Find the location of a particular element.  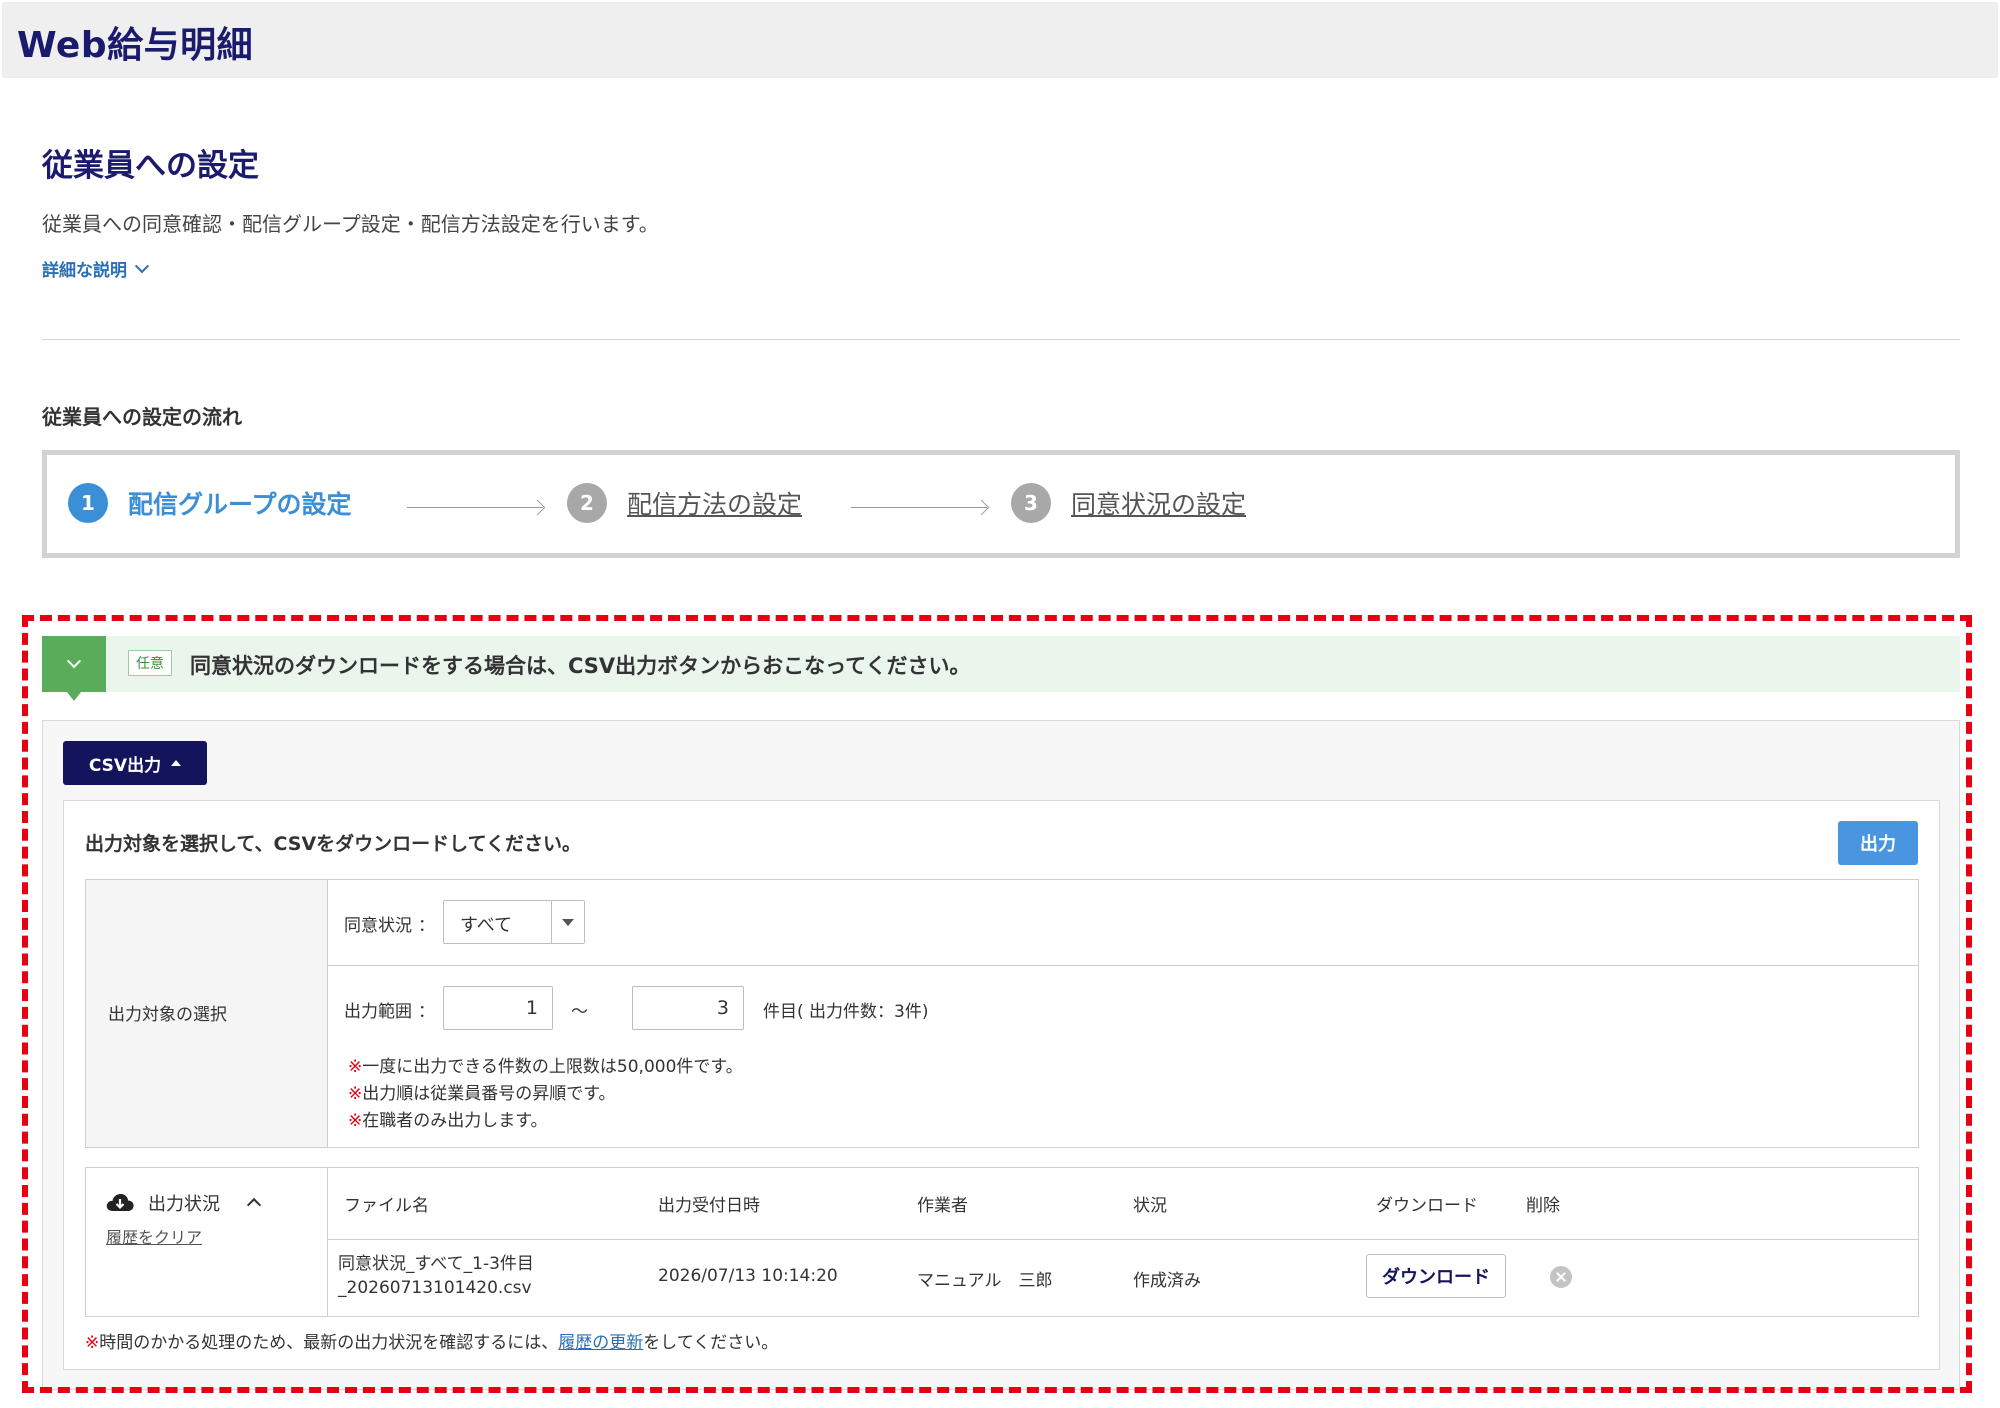

flow-step-3: 3 同意状況の設定 is located at coordinates (1128, 503).